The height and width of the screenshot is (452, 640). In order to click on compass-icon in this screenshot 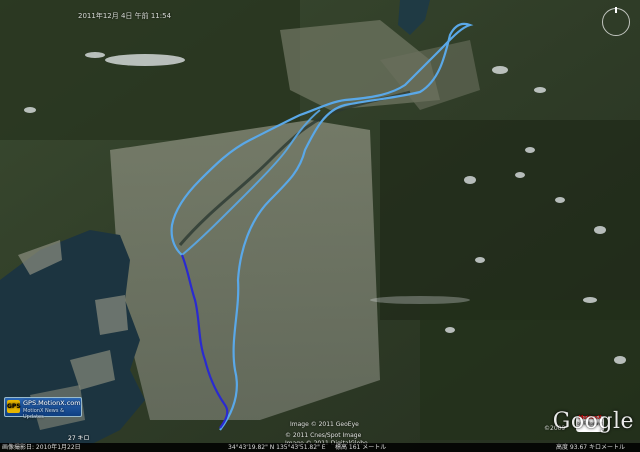, I will do `click(616, 21)`.